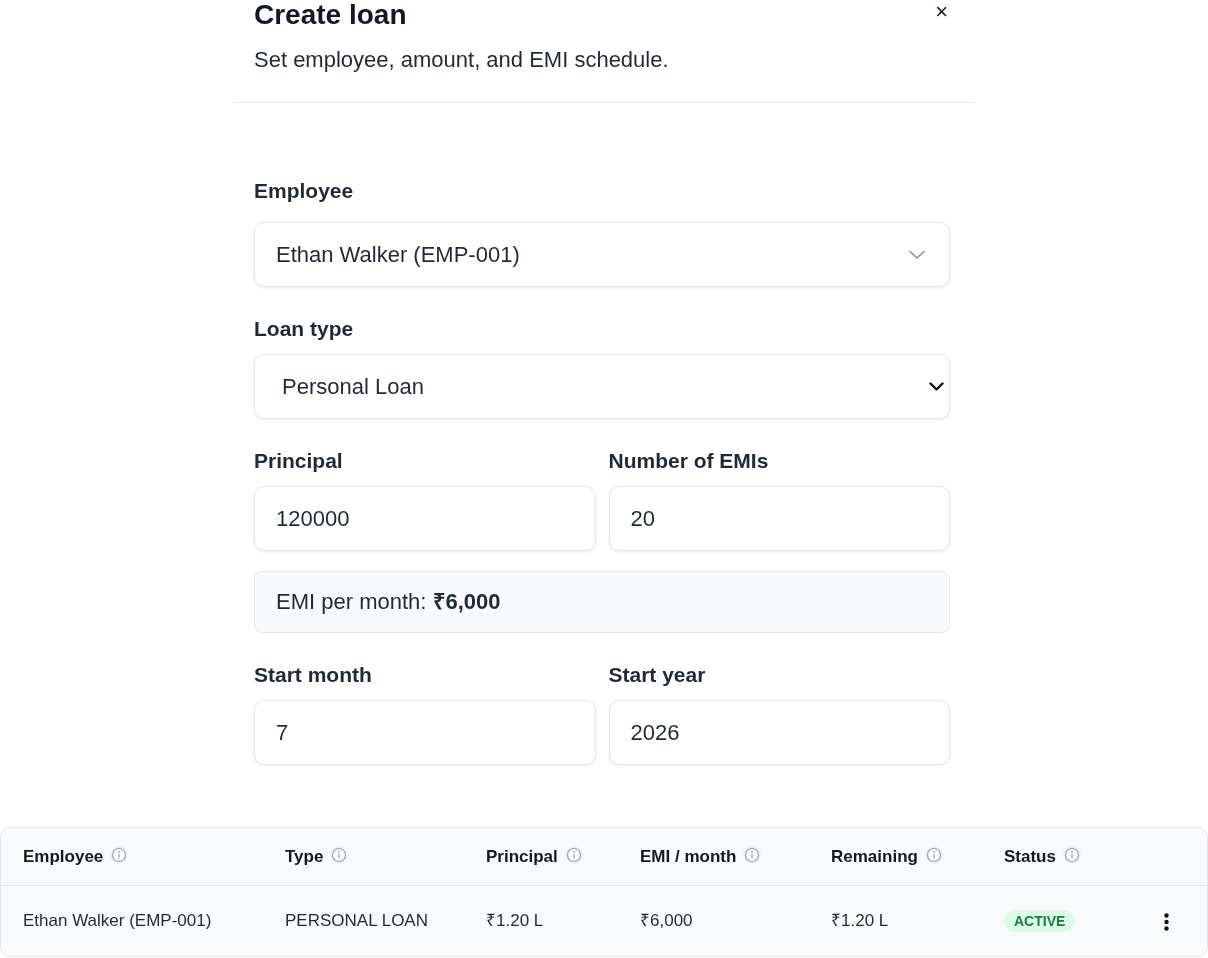 Image resolution: width=1208 pixels, height=958 pixels. Describe the element at coordinates (1166, 921) in the screenshot. I see `more-options-icon` at that location.